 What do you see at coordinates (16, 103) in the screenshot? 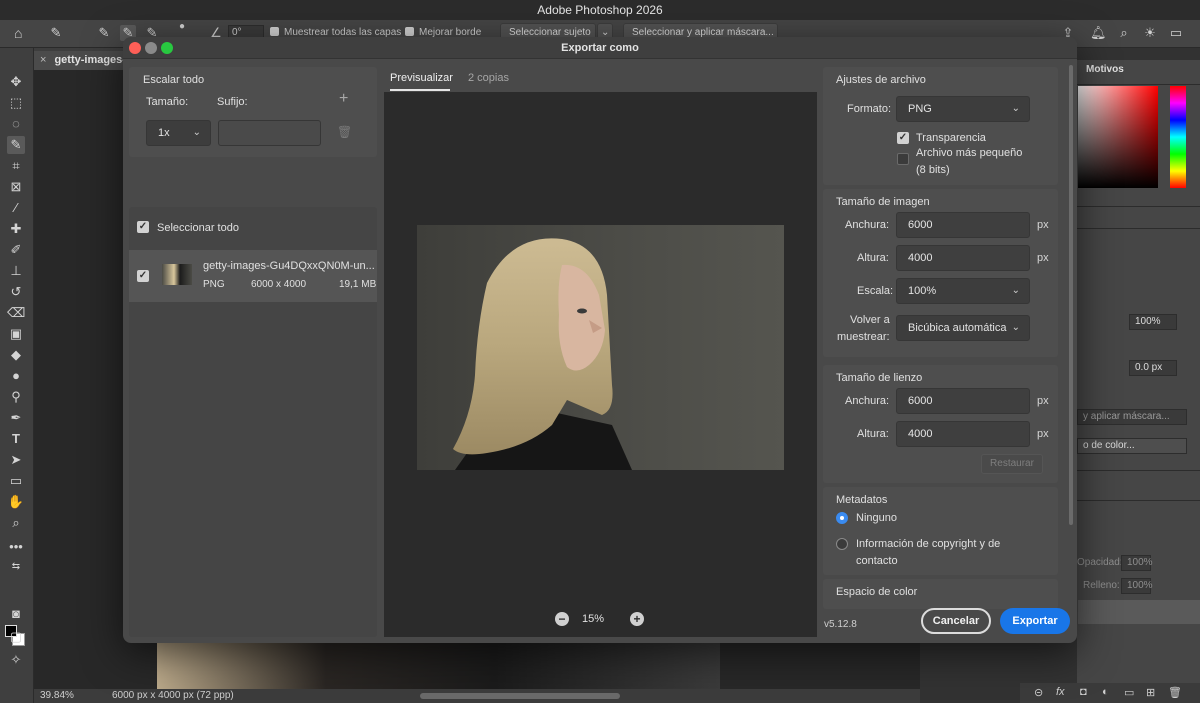
I see `marquee-tool-icon: ⬚` at bounding box center [16, 103].